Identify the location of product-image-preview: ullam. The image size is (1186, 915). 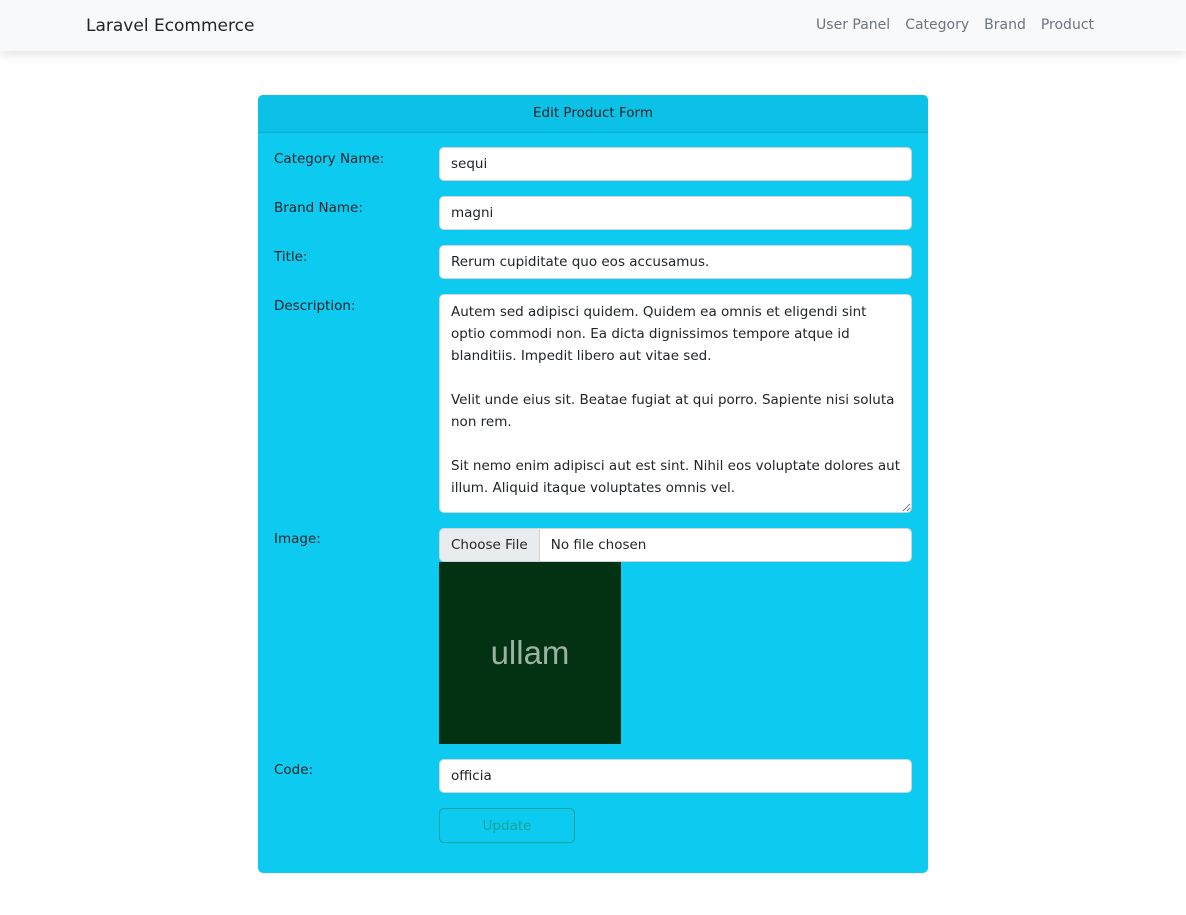
(530, 653).